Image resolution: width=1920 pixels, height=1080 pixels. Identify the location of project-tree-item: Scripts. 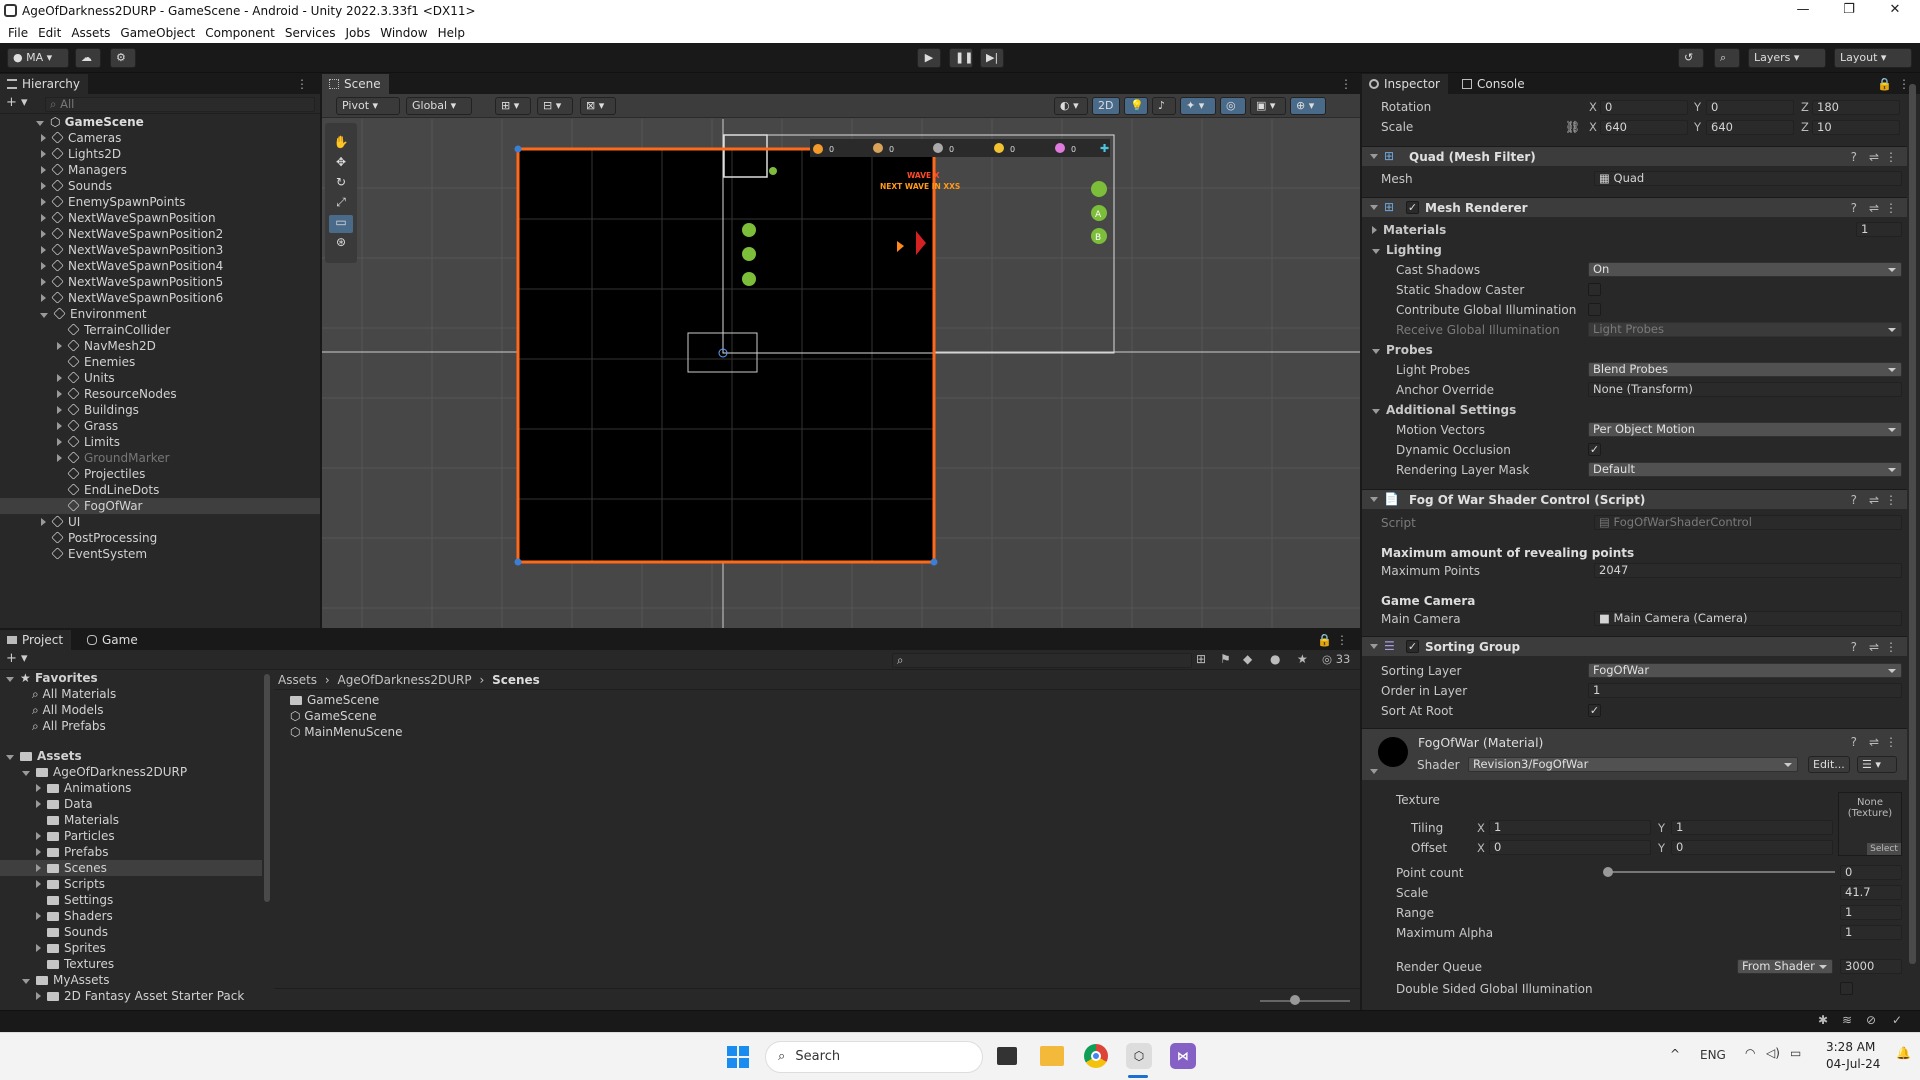
(131, 884).